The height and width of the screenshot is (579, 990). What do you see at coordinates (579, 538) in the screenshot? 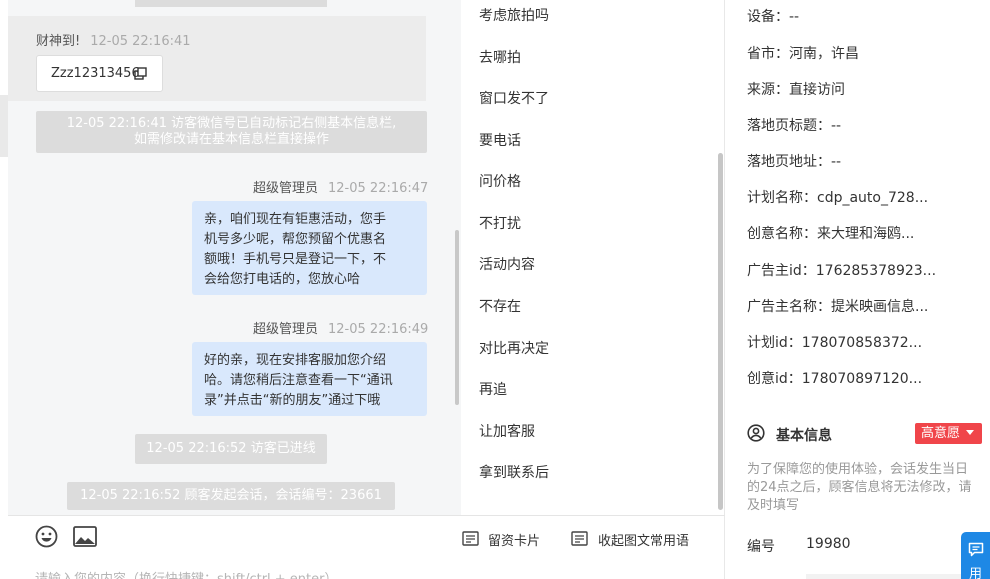
I see `list-icon` at bounding box center [579, 538].